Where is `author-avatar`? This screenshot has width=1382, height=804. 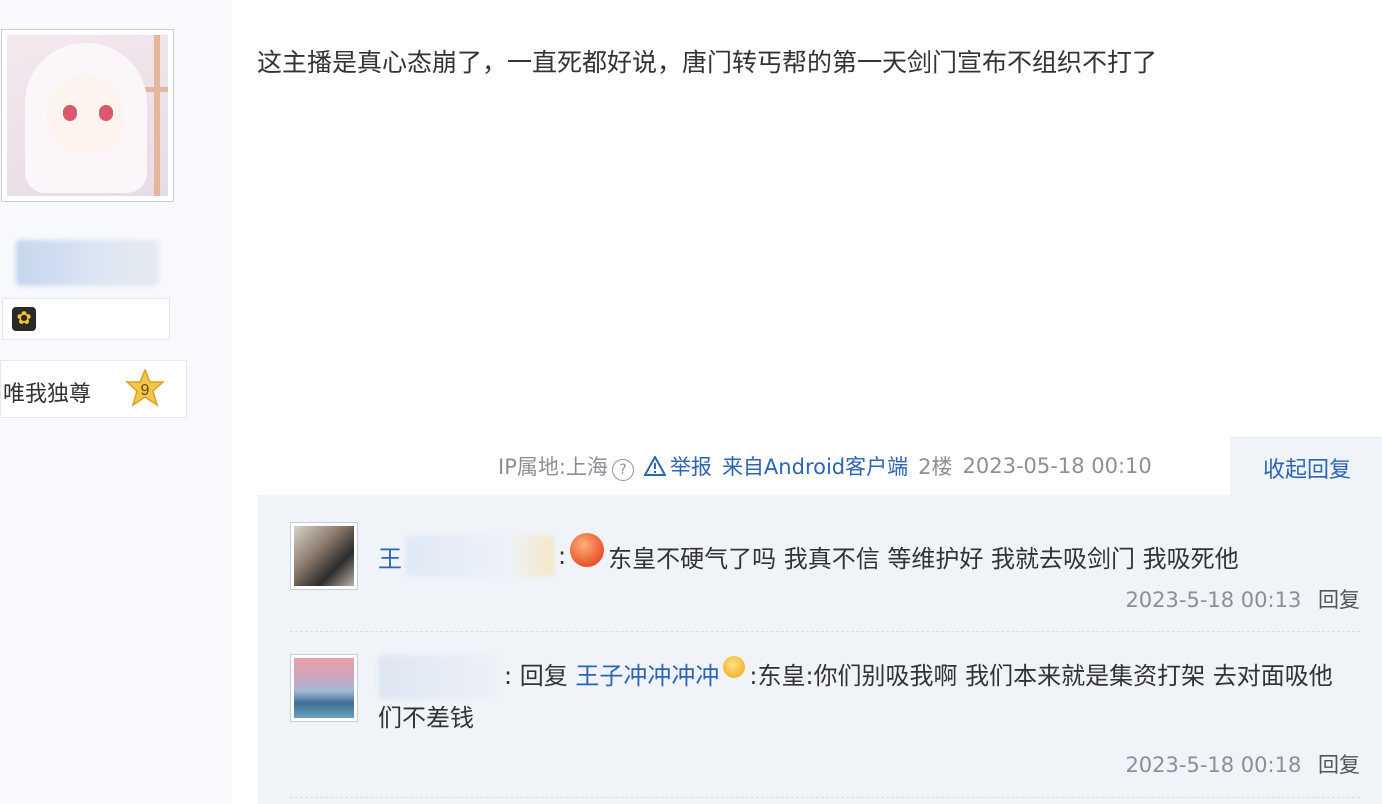 author-avatar is located at coordinates (87, 115).